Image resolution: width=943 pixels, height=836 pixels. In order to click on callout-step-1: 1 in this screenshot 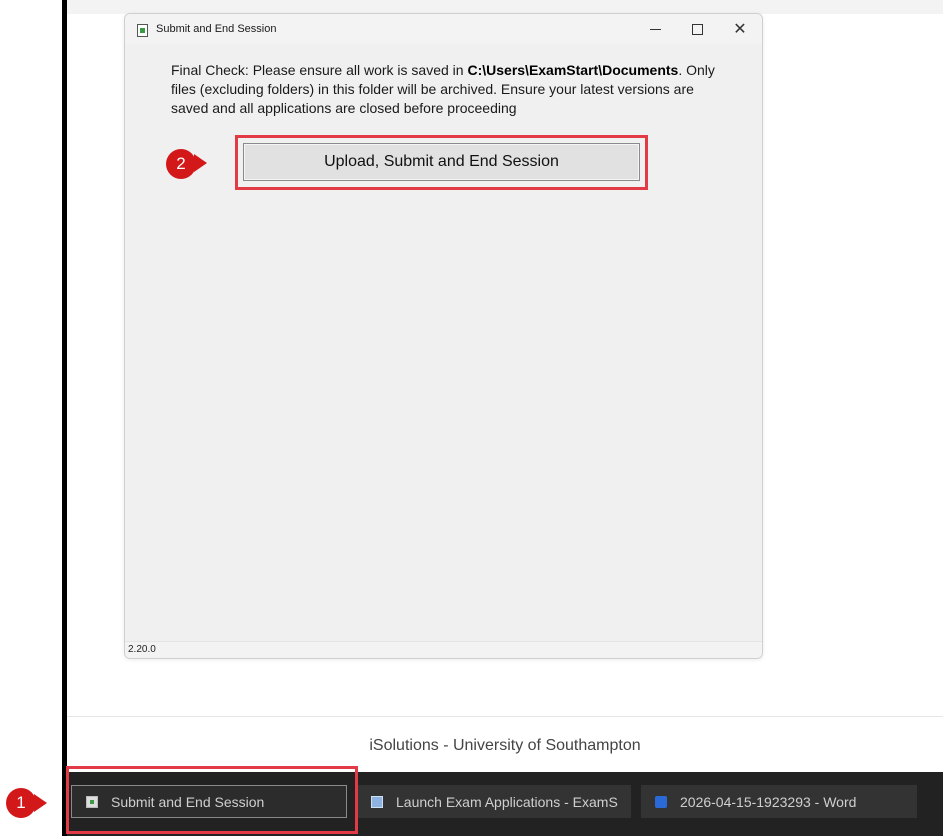, I will do `click(21, 803)`.